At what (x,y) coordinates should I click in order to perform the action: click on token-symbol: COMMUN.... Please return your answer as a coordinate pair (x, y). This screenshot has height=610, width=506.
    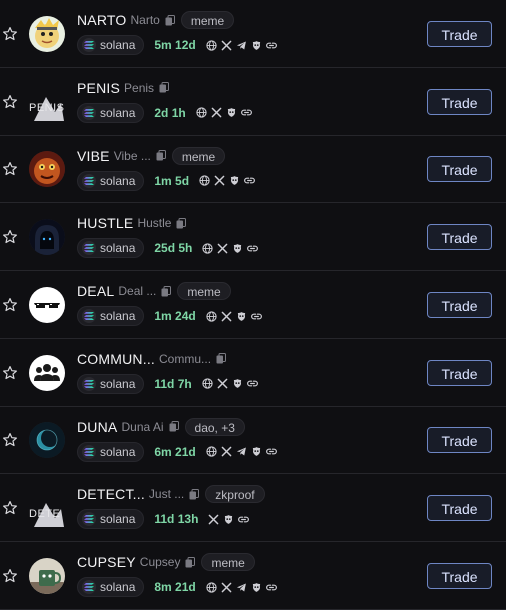
    Looking at the image, I should click on (116, 359).